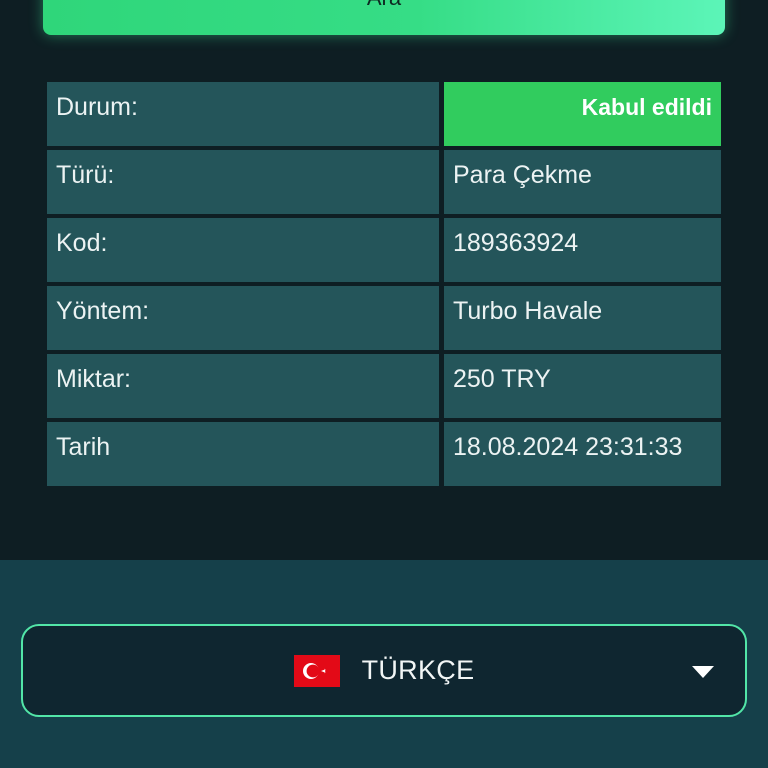 Image resolution: width=768 pixels, height=768 pixels. I want to click on table-row: Tarih 18.08.2024 23:31:33, so click(384, 454).